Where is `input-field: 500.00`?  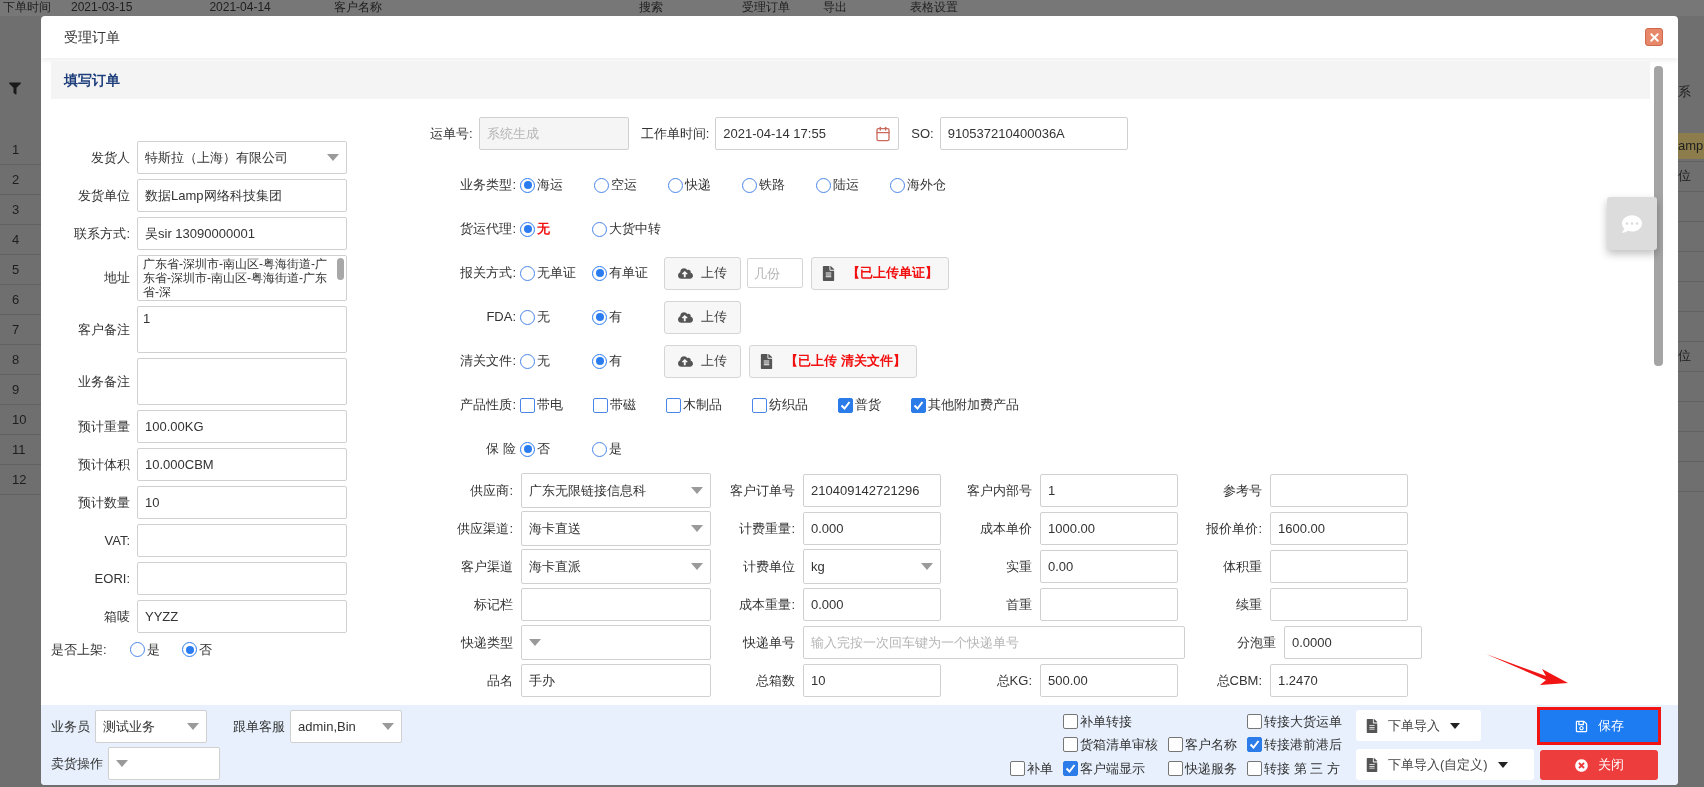 input-field: 500.00 is located at coordinates (1109, 680).